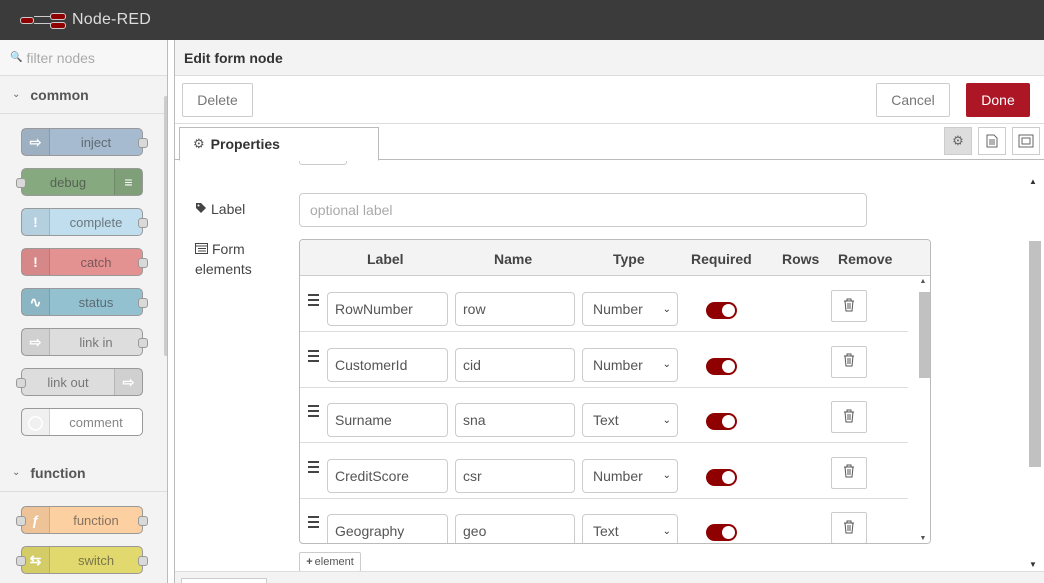  What do you see at coordinates (224, 580) in the screenshot?
I see `footer-button` at bounding box center [224, 580].